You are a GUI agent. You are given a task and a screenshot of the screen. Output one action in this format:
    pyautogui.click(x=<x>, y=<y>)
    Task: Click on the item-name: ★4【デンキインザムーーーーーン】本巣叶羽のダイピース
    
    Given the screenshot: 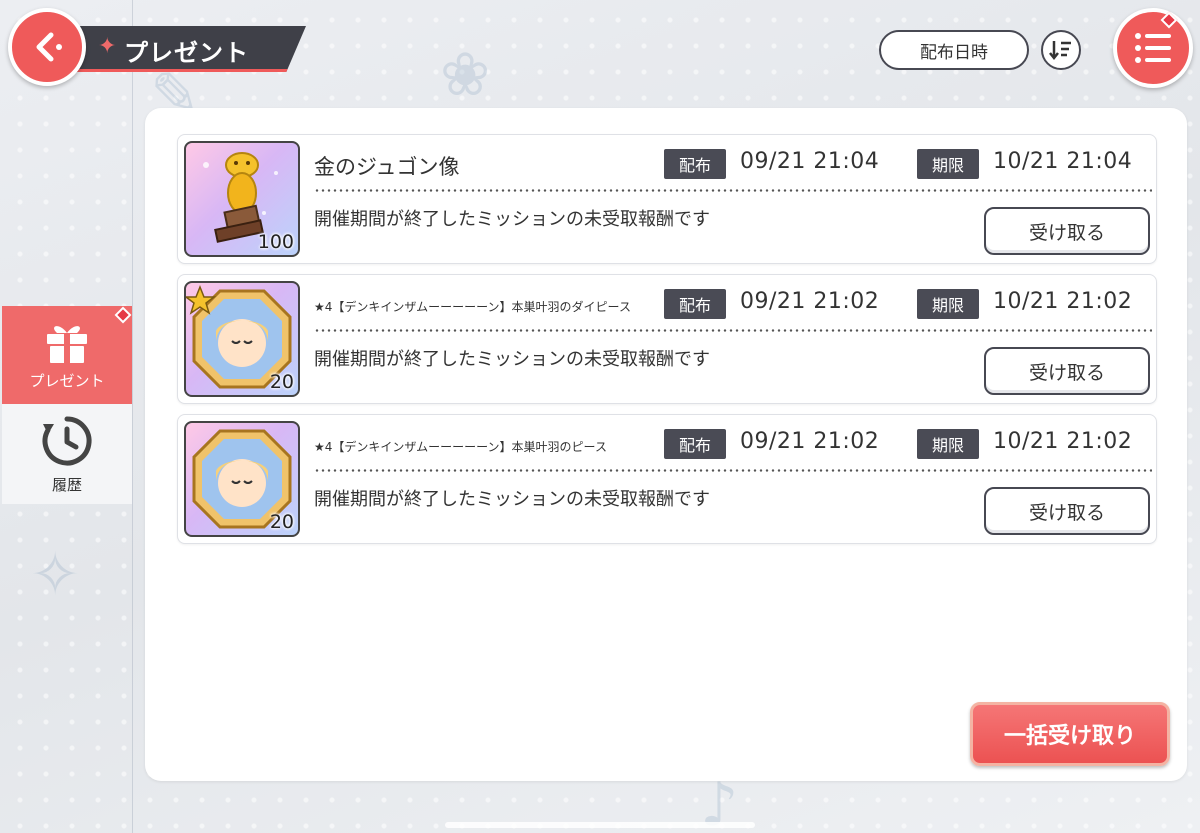 What is the action you would take?
    pyautogui.click(x=472, y=307)
    